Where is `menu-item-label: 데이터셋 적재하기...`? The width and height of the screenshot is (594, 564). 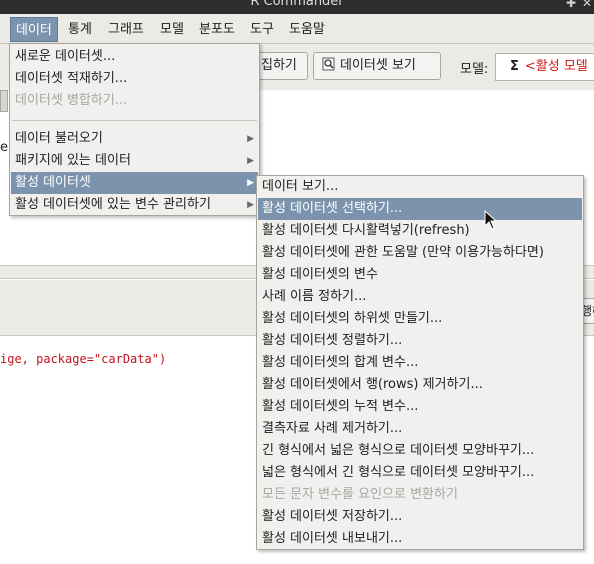 menu-item-label: 데이터셋 적재하기... is located at coordinates (71, 78).